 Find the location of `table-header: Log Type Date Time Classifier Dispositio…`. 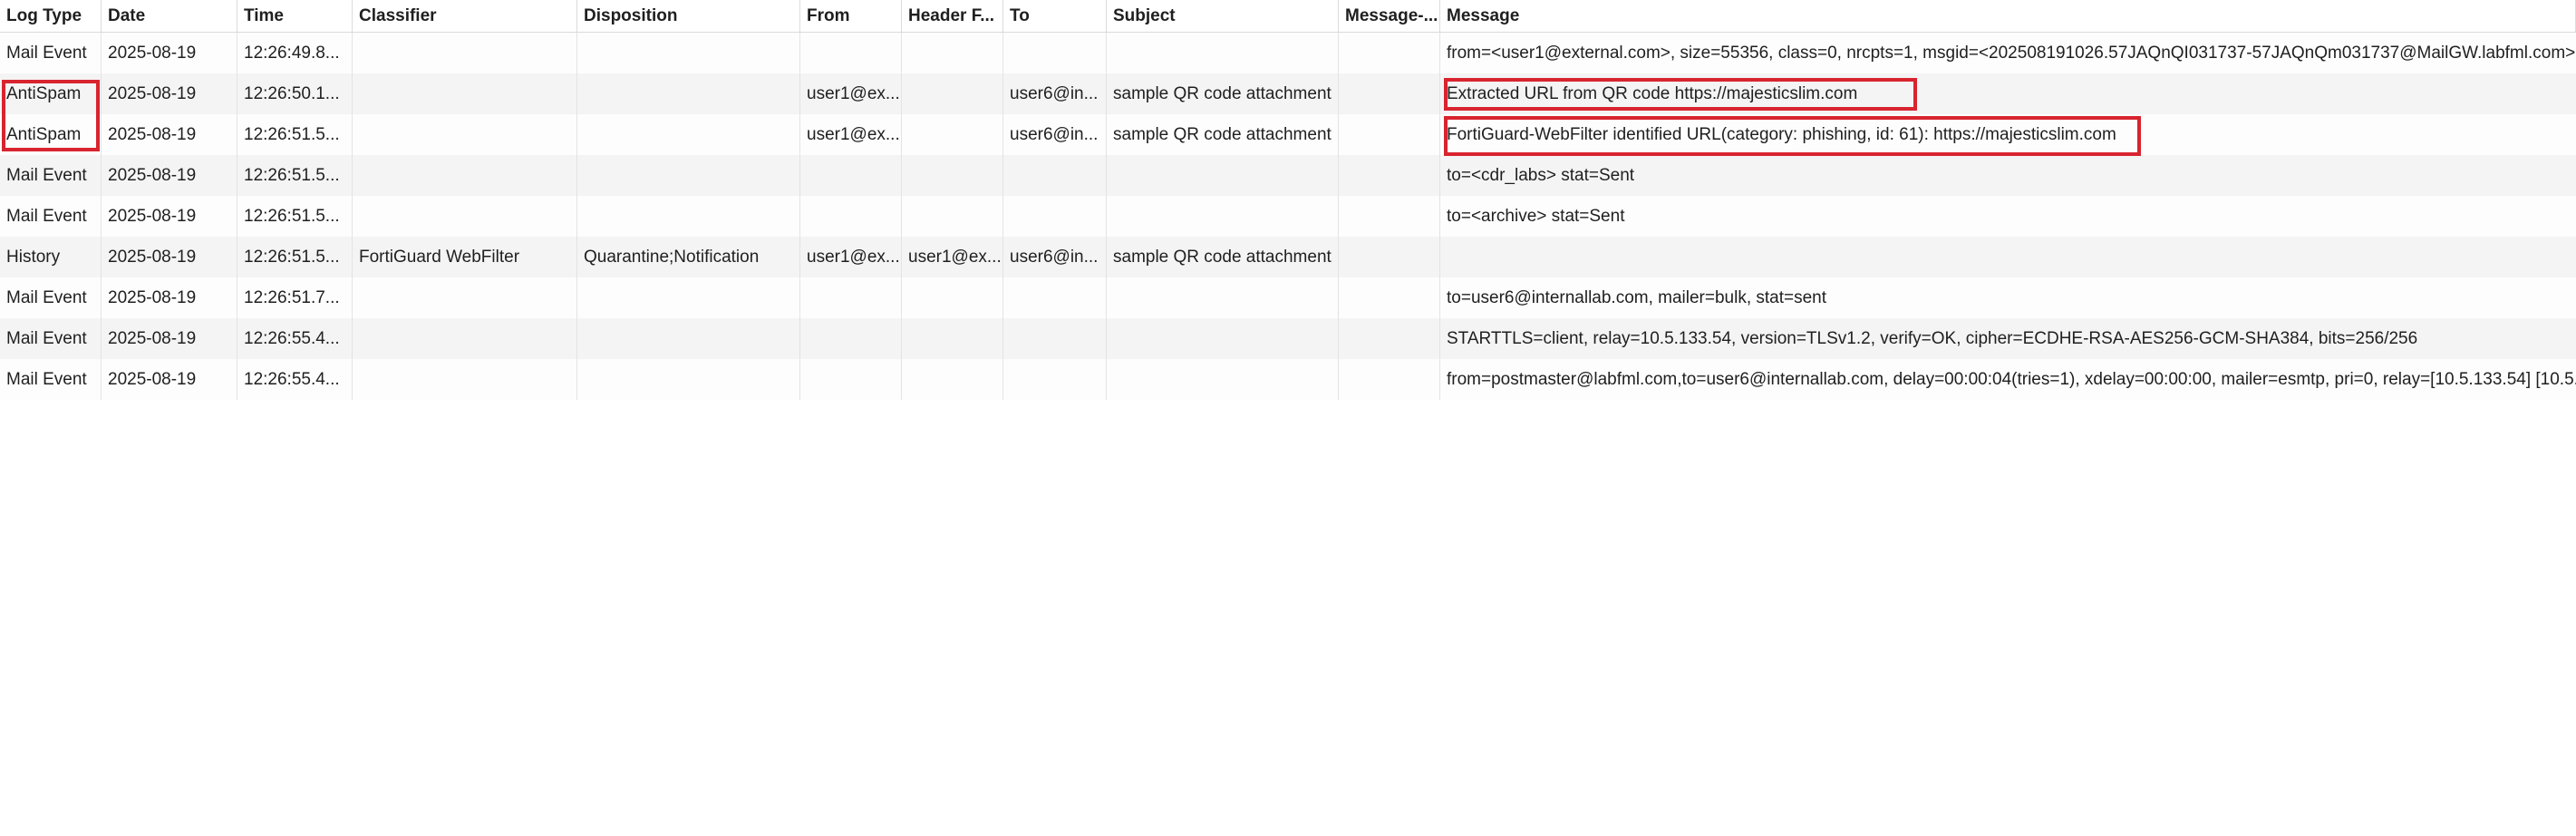

table-header: Log Type Date Time Classifier Dispositio… is located at coordinates (1288, 16).